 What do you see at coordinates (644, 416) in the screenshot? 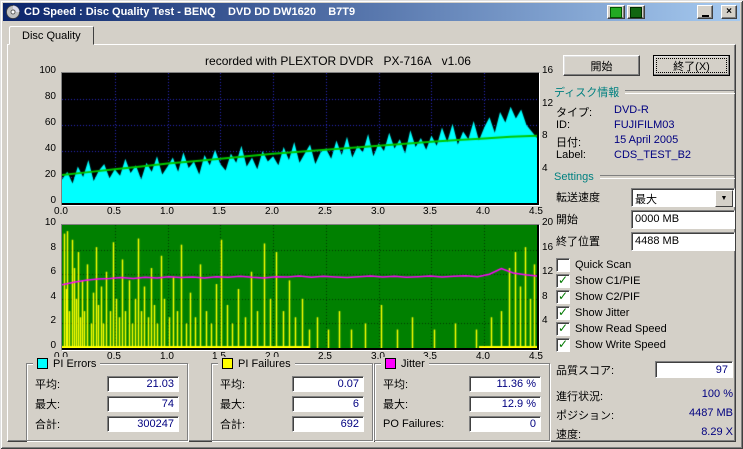
I see `position-row: ポジション: 4487 MB` at bounding box center [644, 416].